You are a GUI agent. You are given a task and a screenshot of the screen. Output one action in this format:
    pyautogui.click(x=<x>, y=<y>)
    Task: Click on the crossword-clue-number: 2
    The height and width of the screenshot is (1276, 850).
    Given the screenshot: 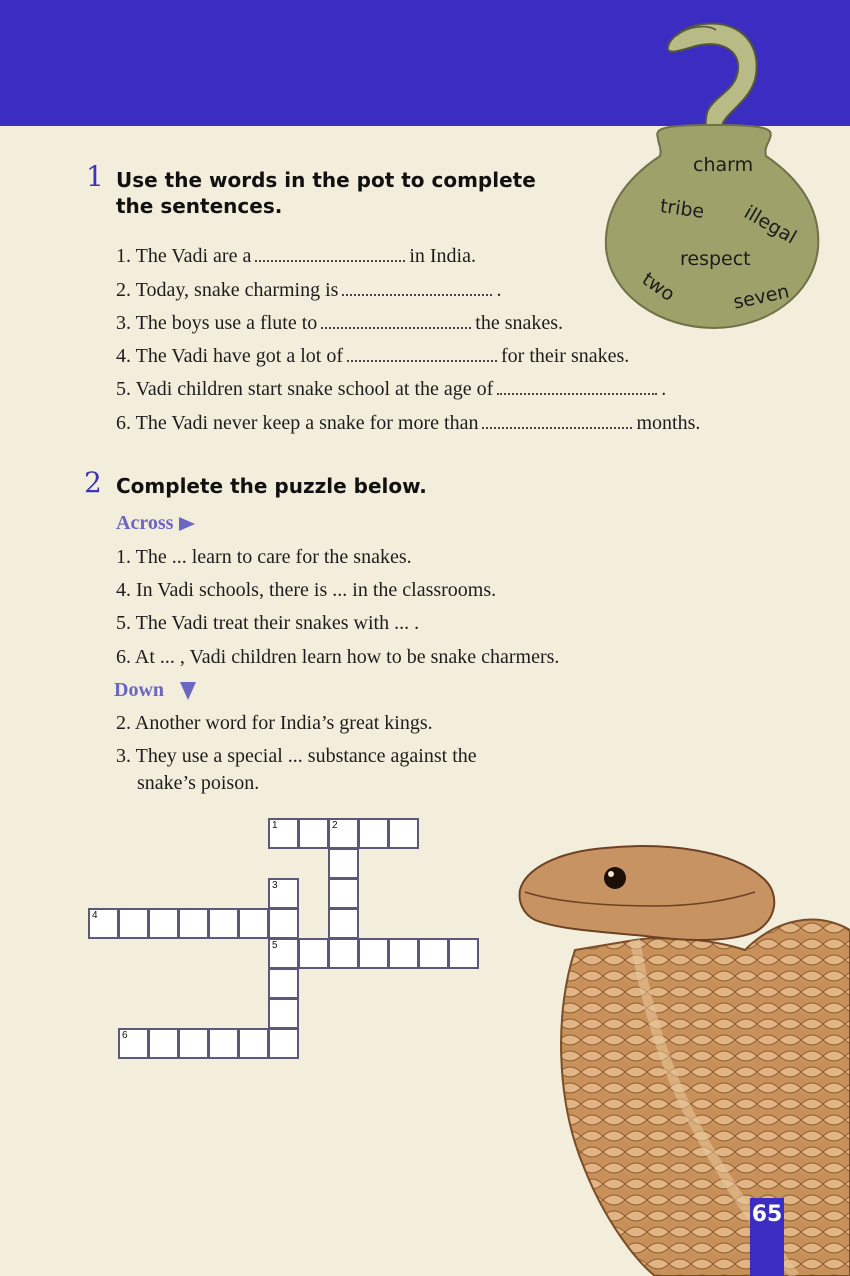 What is the action you would take?
    pyautogui.click(x=335, y=825)
    